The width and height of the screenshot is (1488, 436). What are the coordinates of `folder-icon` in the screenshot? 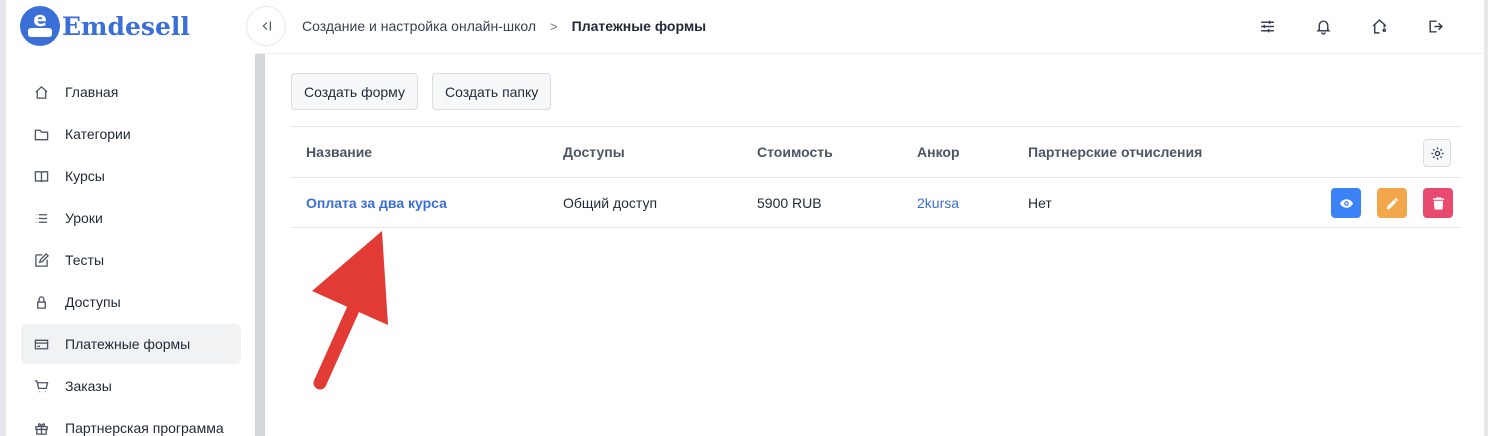 It's located at (41, 134).